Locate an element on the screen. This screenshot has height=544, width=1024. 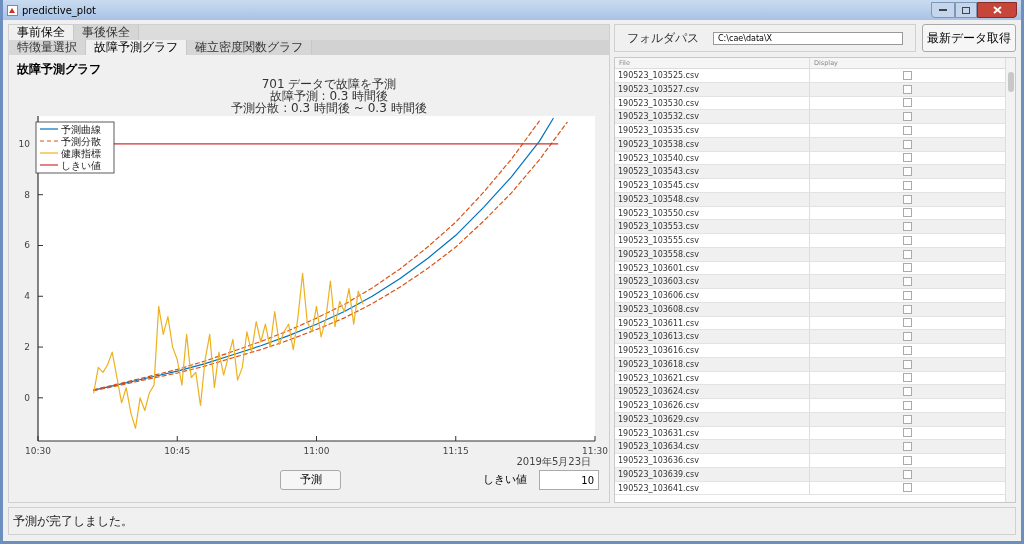
y-tick-label: 2 is located at coordinates (27, 347).